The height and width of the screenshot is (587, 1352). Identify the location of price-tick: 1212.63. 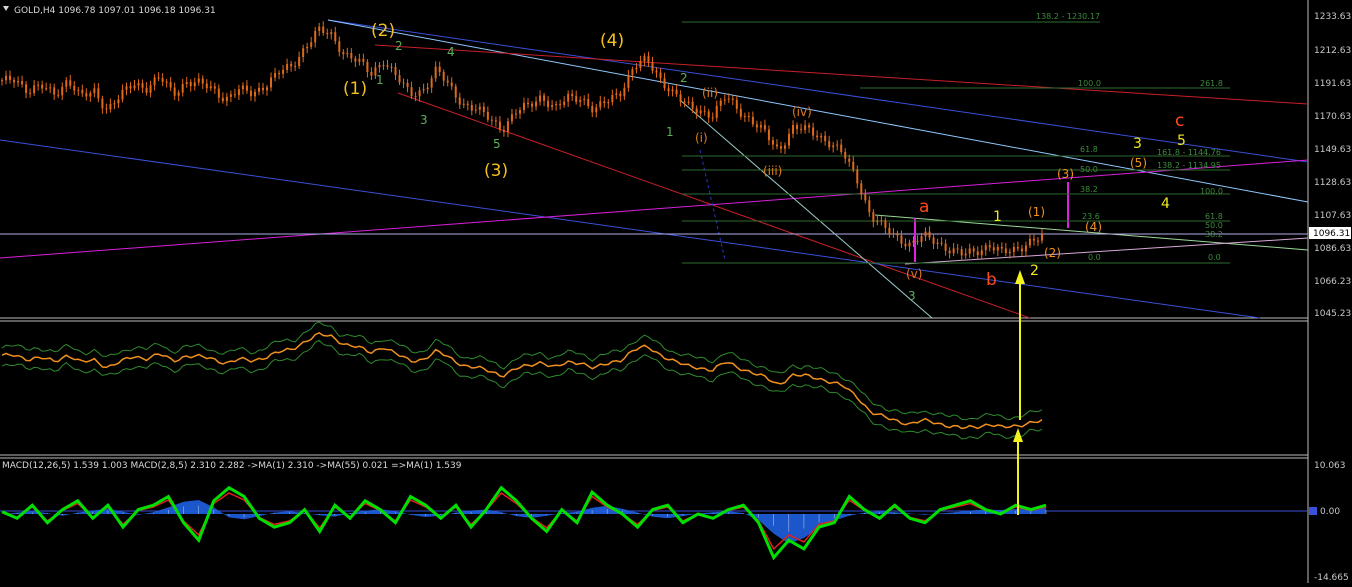
(1332, 51).